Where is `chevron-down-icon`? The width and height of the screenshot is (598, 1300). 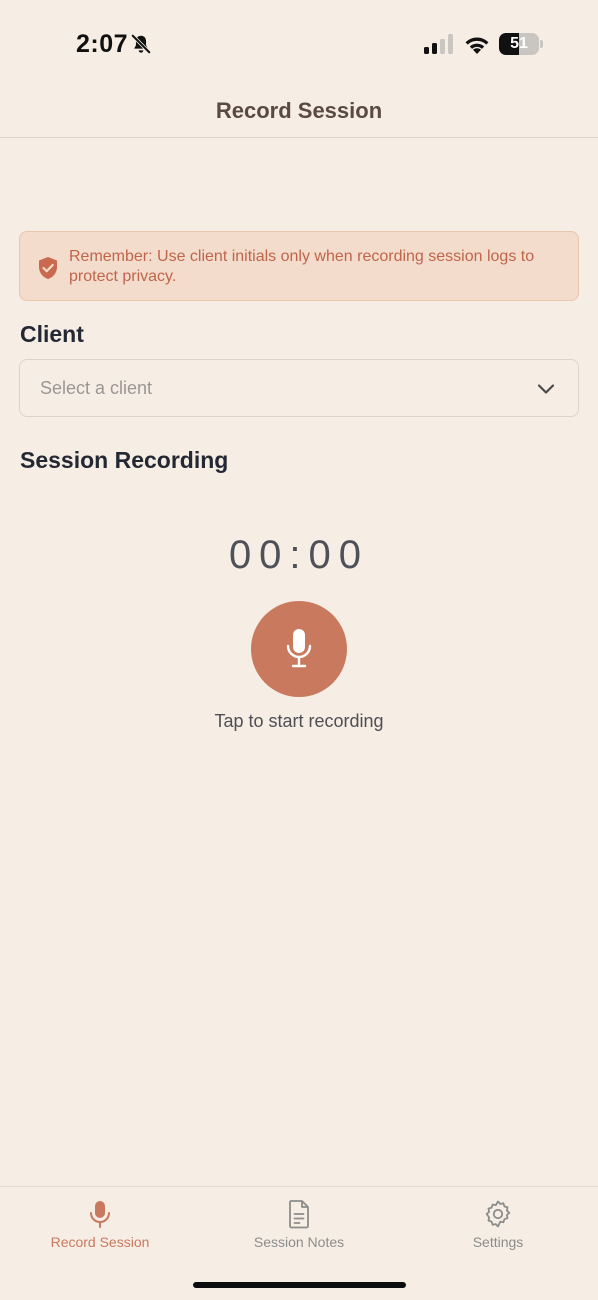
chevron-down-icon is located at coordinates (546, 389).